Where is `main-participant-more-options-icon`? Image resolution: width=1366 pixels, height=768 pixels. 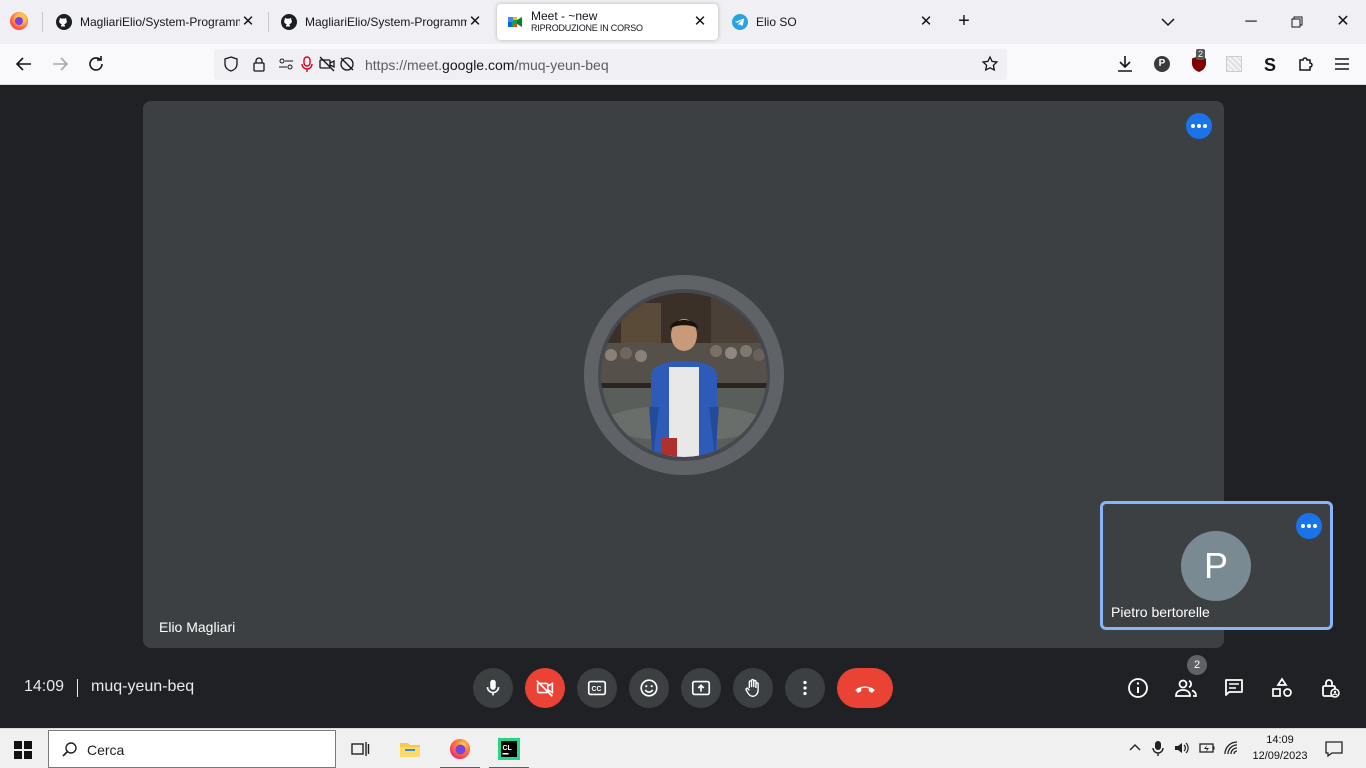
main-participant-more-options-icon is located at coordinates (1199, 126).